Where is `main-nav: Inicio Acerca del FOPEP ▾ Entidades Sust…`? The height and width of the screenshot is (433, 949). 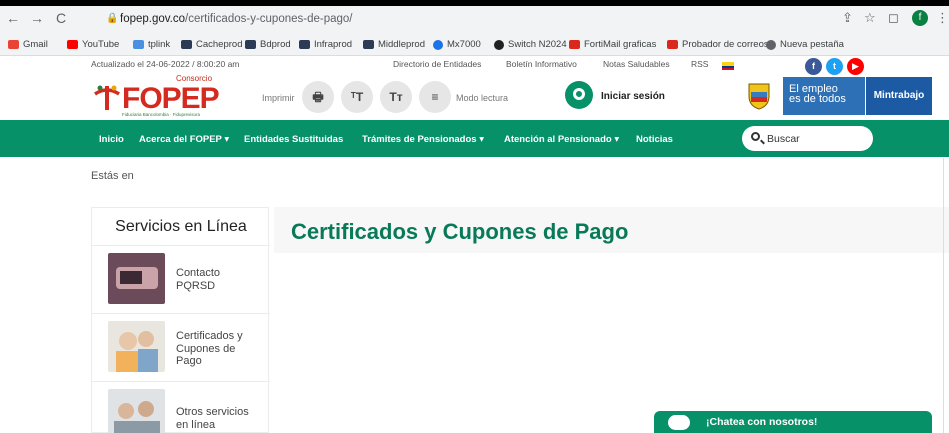
main-nav: Inicio Acerca del FOPEP ▾ Entidades Sust… is located at coordinates (474, 138).